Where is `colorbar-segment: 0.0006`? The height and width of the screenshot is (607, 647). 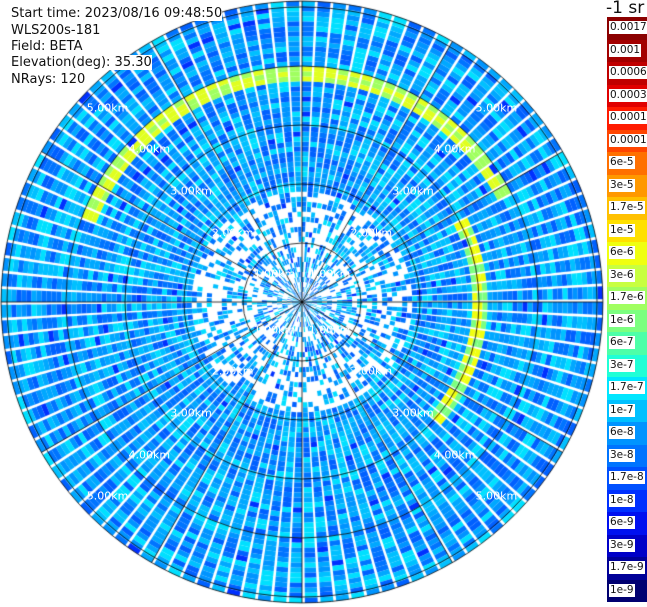
colorbar-segment: 0.0006 is located at coordinates (627, 73).